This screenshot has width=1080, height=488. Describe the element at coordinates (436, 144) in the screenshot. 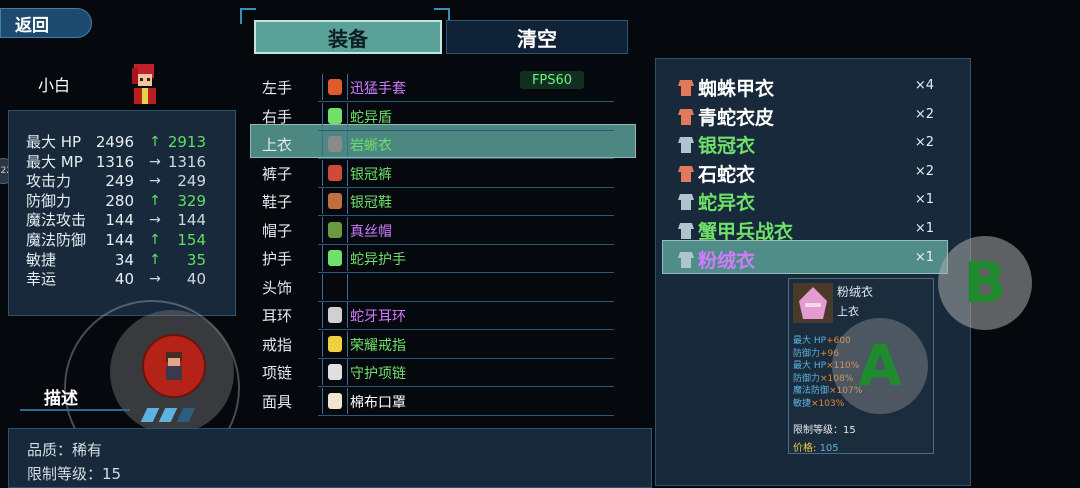

I see `equipment-slot: 上衣 岩蜥衣` at that location.